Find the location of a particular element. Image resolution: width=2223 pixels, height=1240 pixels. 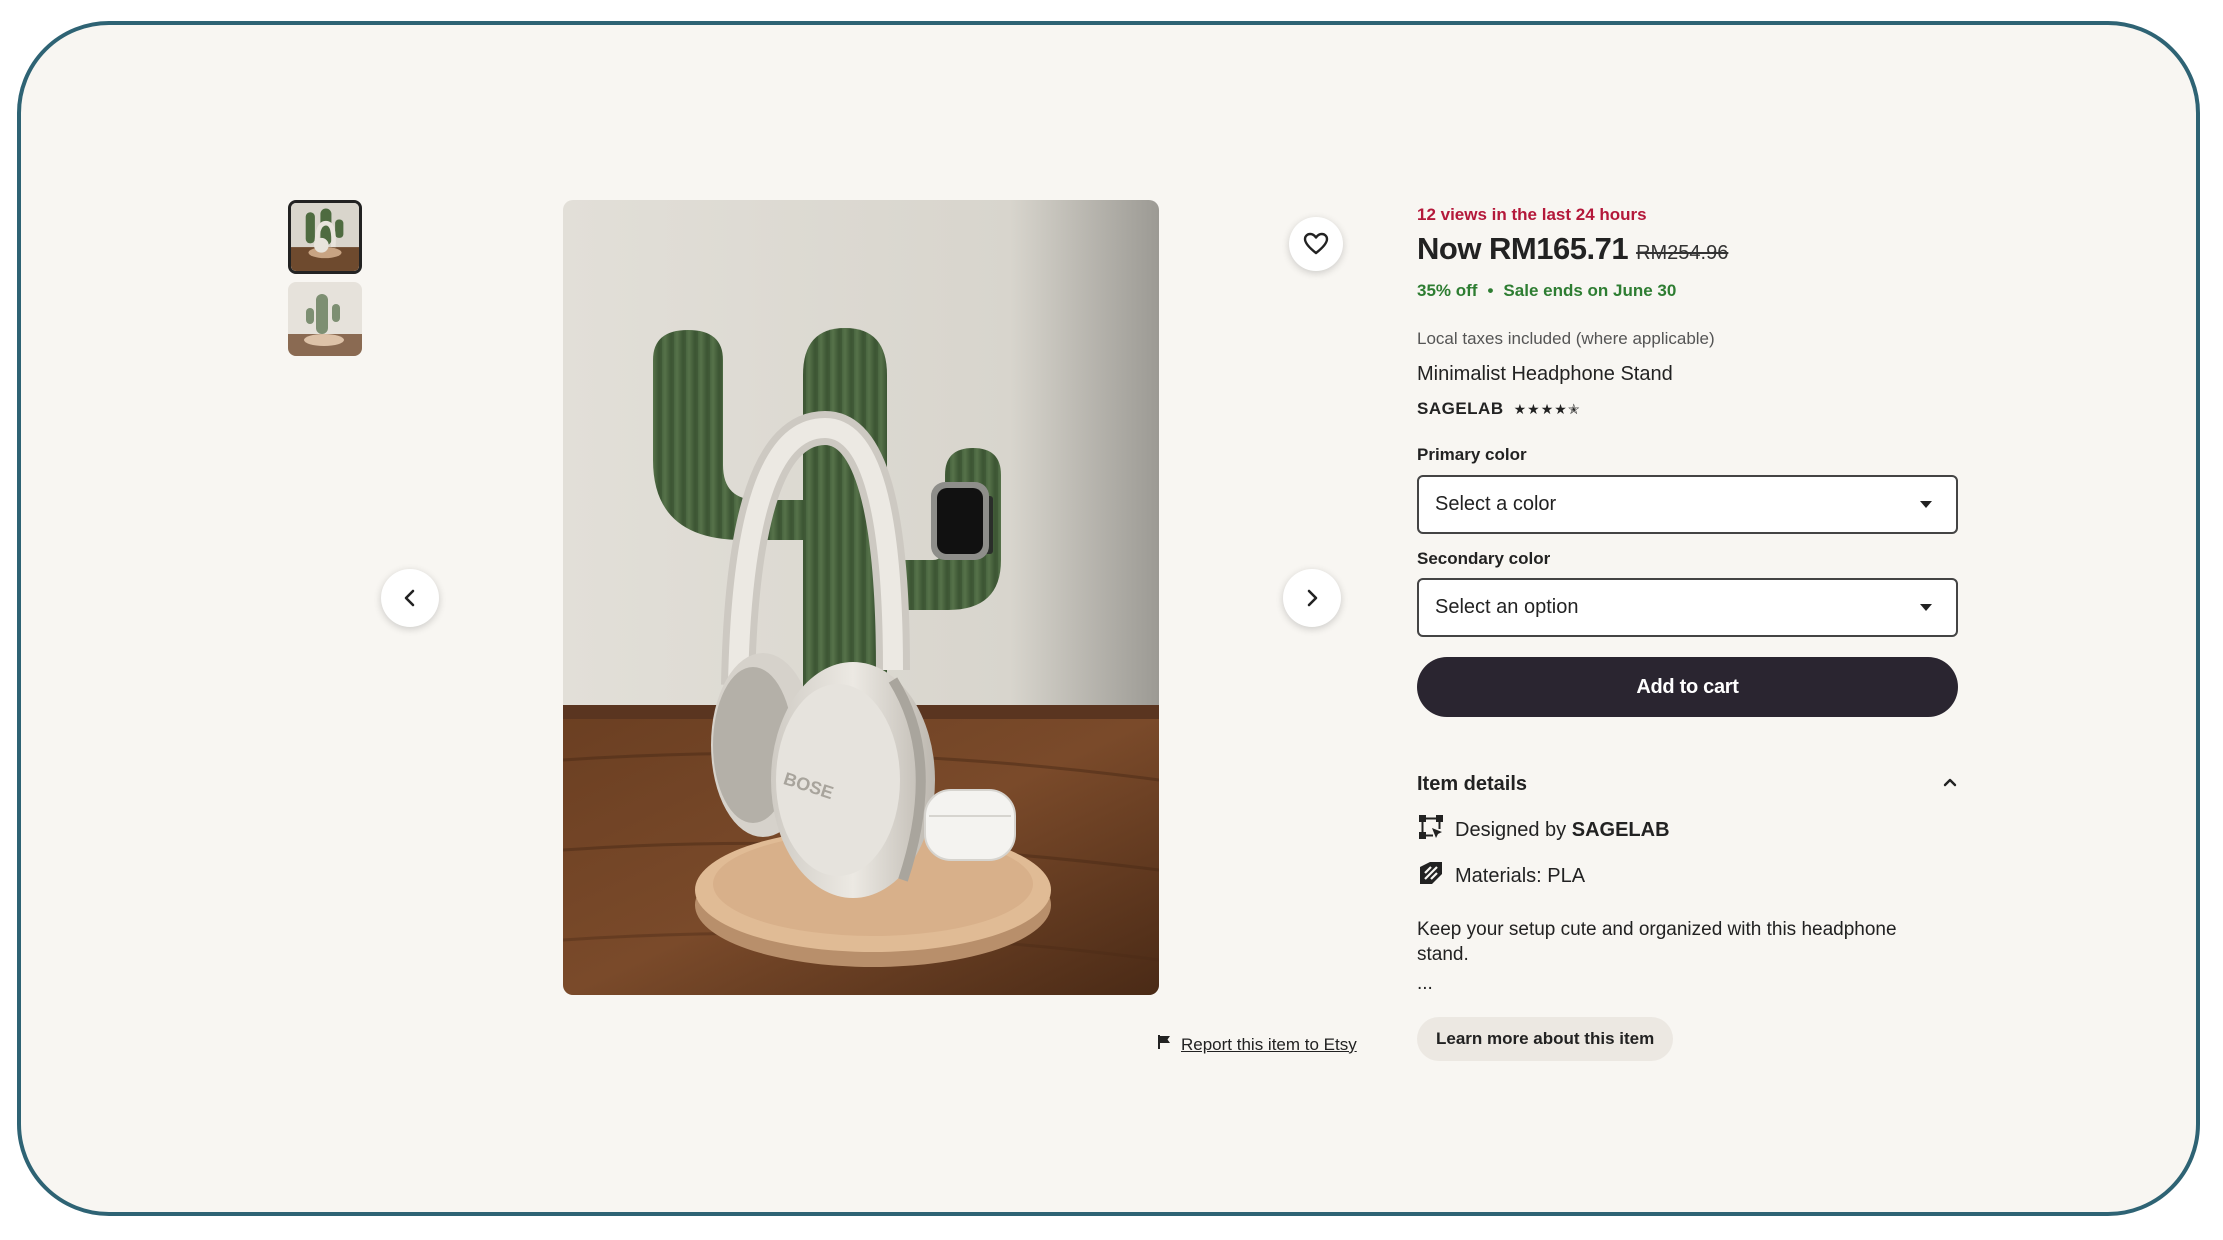

designed-by-prefix: Designed by is located at coordinates (1513, 829).